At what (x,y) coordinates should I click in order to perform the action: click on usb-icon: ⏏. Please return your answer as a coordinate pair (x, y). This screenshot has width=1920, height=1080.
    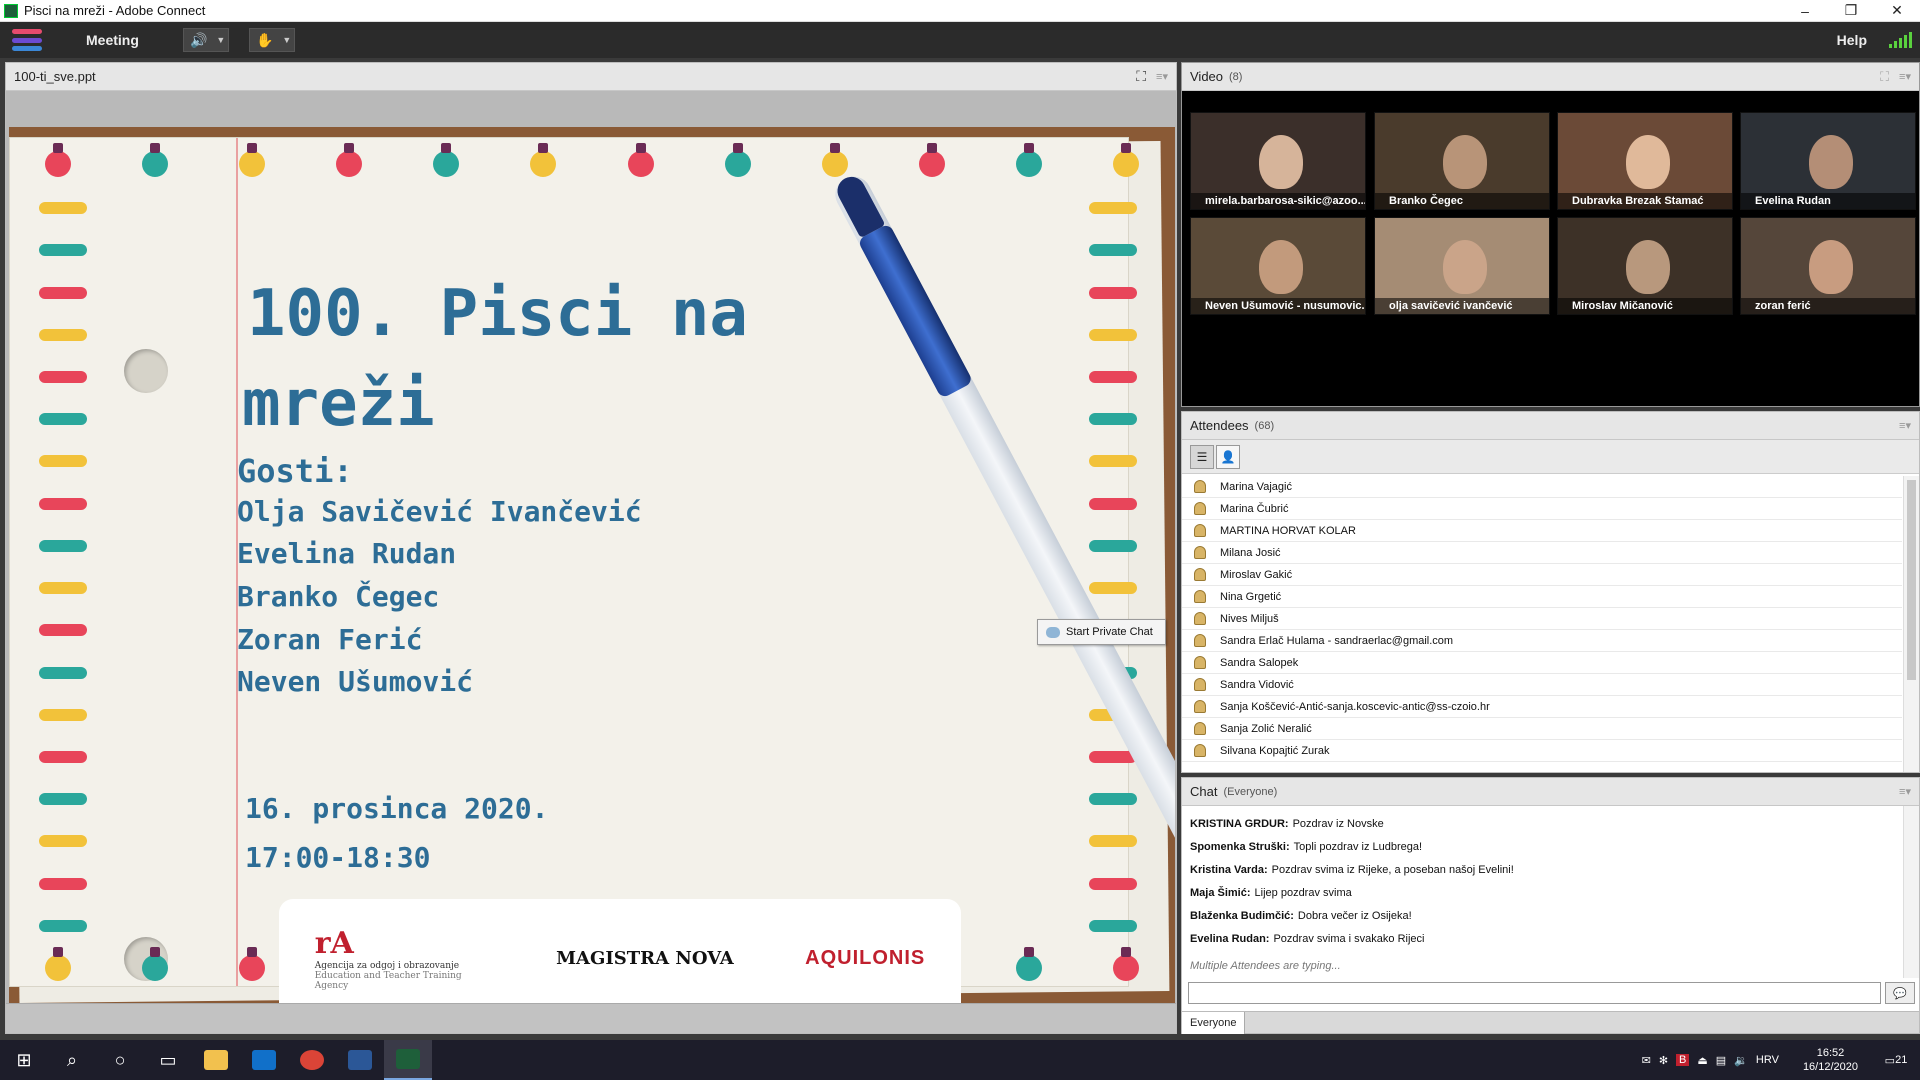
    Looking at the image, I should click on (1702, 1060).